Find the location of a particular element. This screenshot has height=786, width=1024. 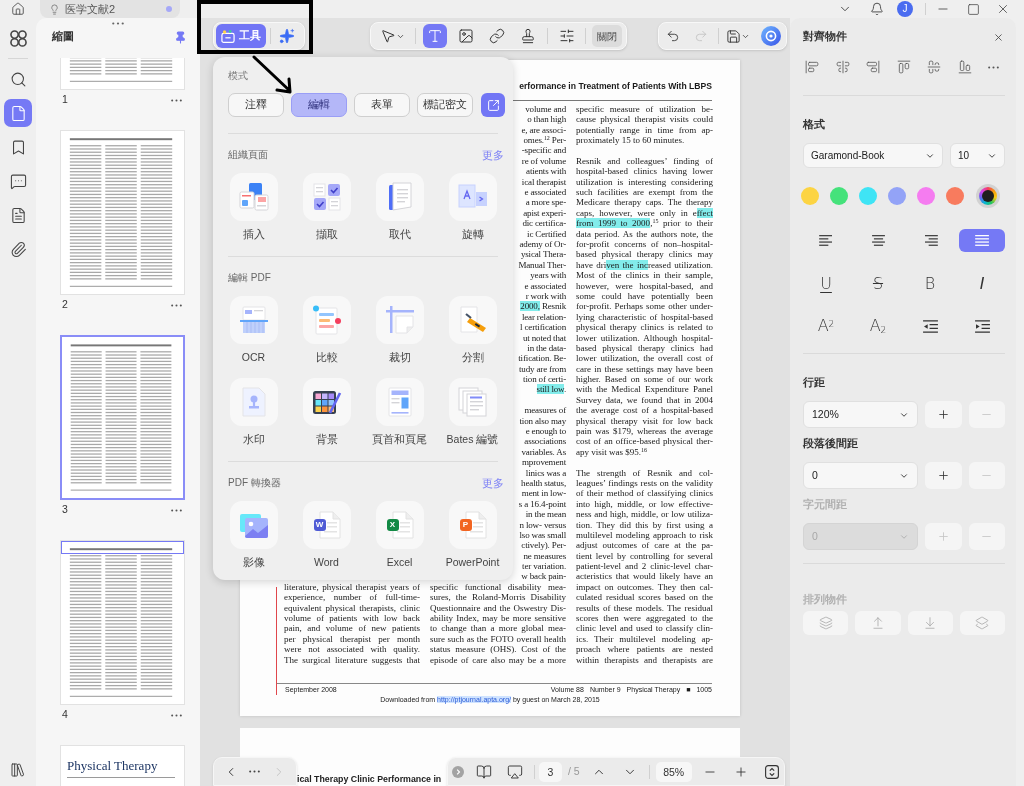

font-size-select: 10 is located at coordinates (977, 155).